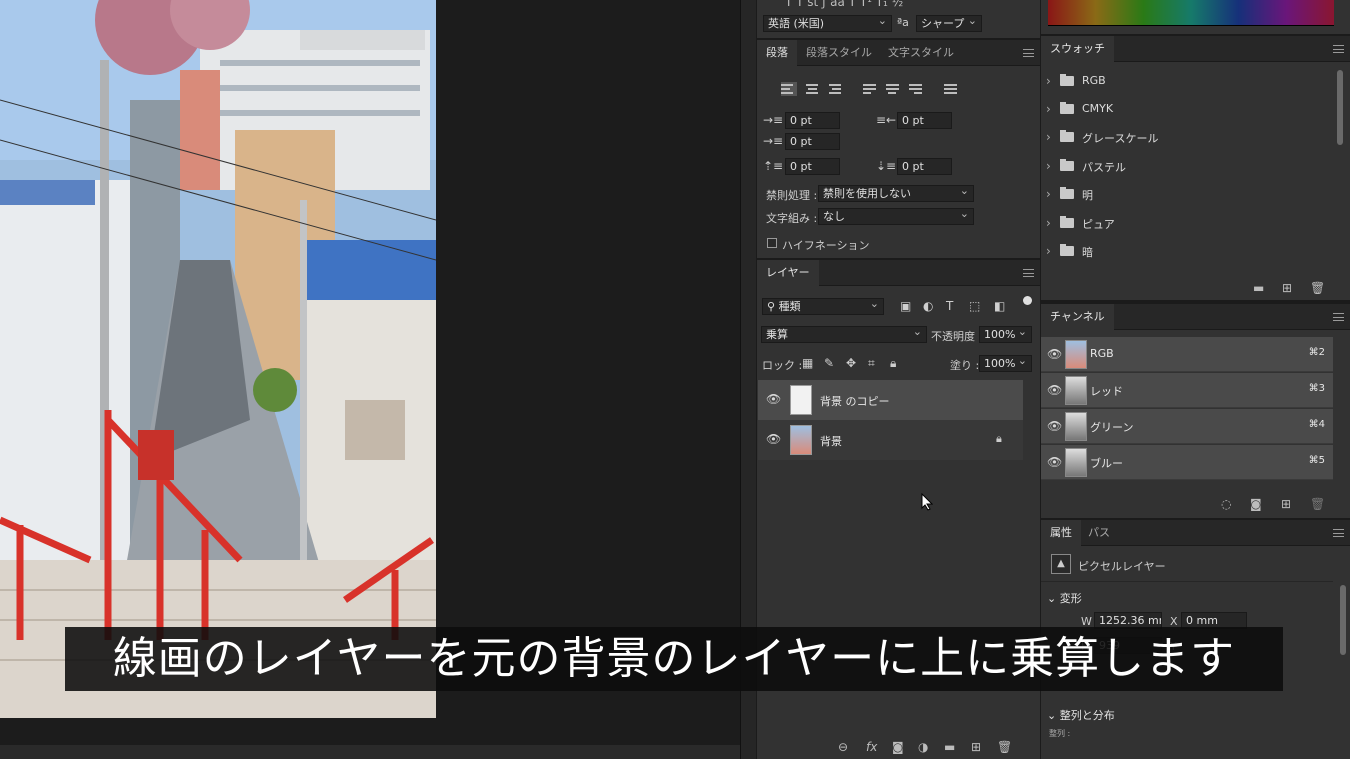 The width and height of the screenshot is (1350, 759). What do you see at coordinates (952, 89) in the screenshot?
I see `justify-all-button` at bounding box center [952, 89].